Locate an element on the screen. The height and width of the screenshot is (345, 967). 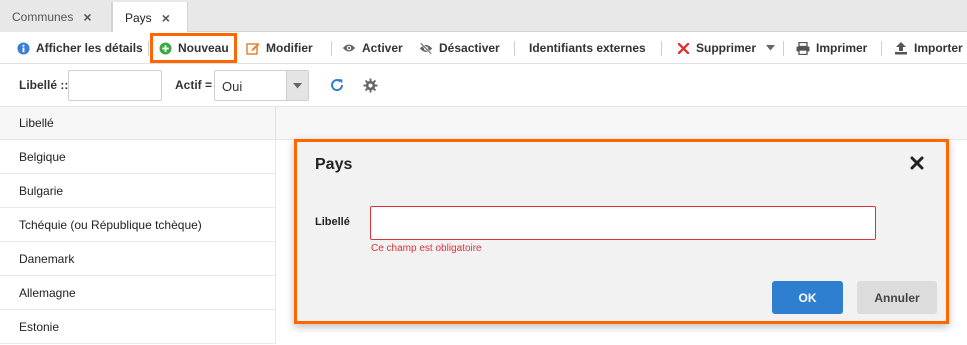
table-row: Tchéquie (ou République tchèque) is located at coordinates (138, 225).